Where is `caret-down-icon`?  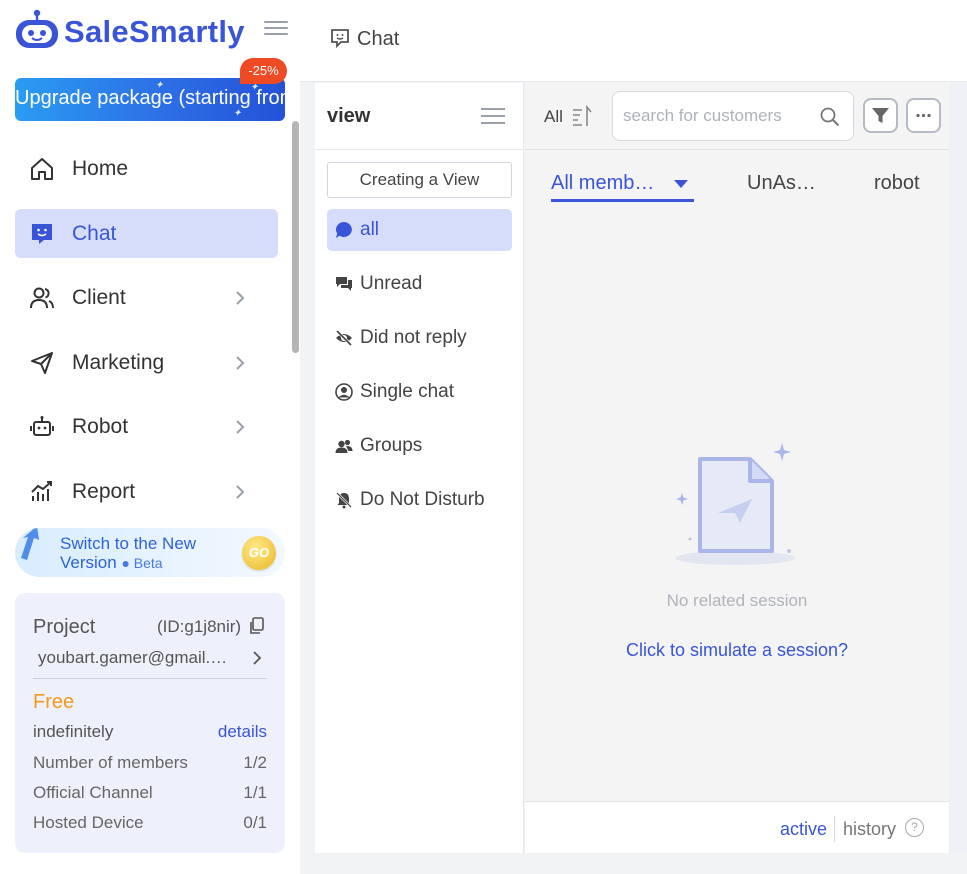 caret-down-icon is located at coordinates (681, 184).